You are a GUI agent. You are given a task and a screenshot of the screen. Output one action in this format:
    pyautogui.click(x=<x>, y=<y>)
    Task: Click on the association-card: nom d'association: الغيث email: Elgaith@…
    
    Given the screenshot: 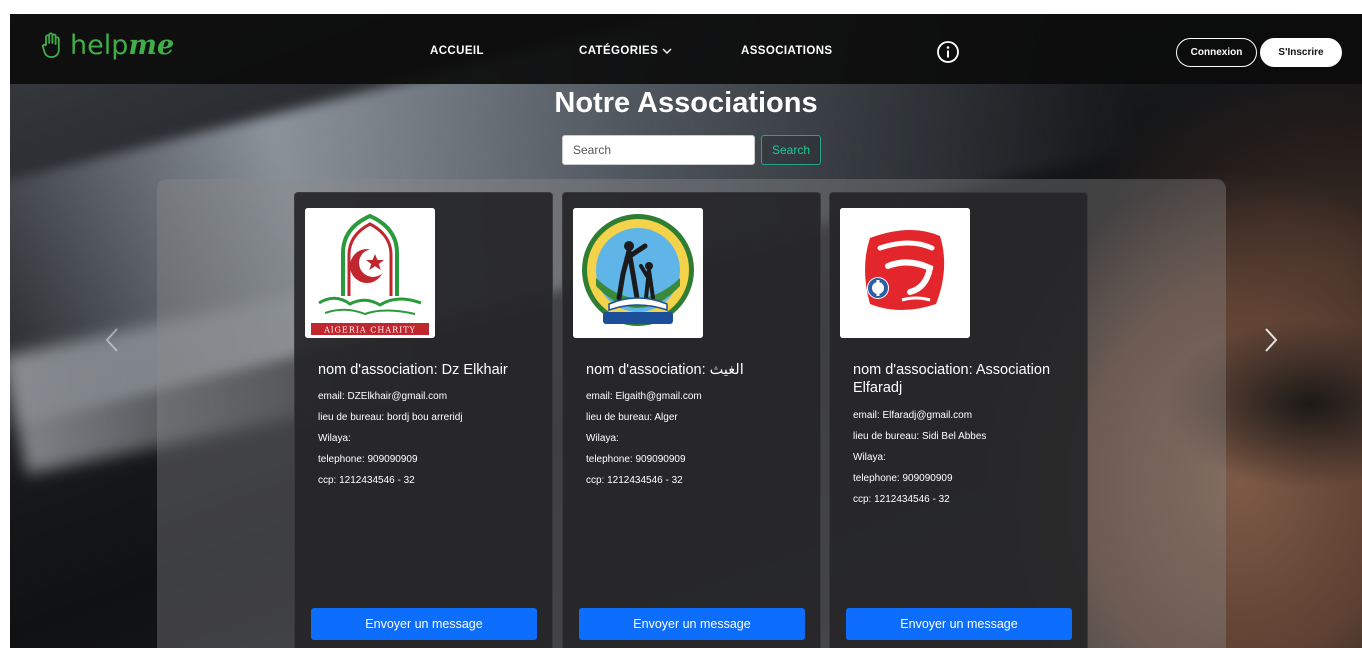 What is the action you would take?
    pyautogui.click(x=691, y=420)
    